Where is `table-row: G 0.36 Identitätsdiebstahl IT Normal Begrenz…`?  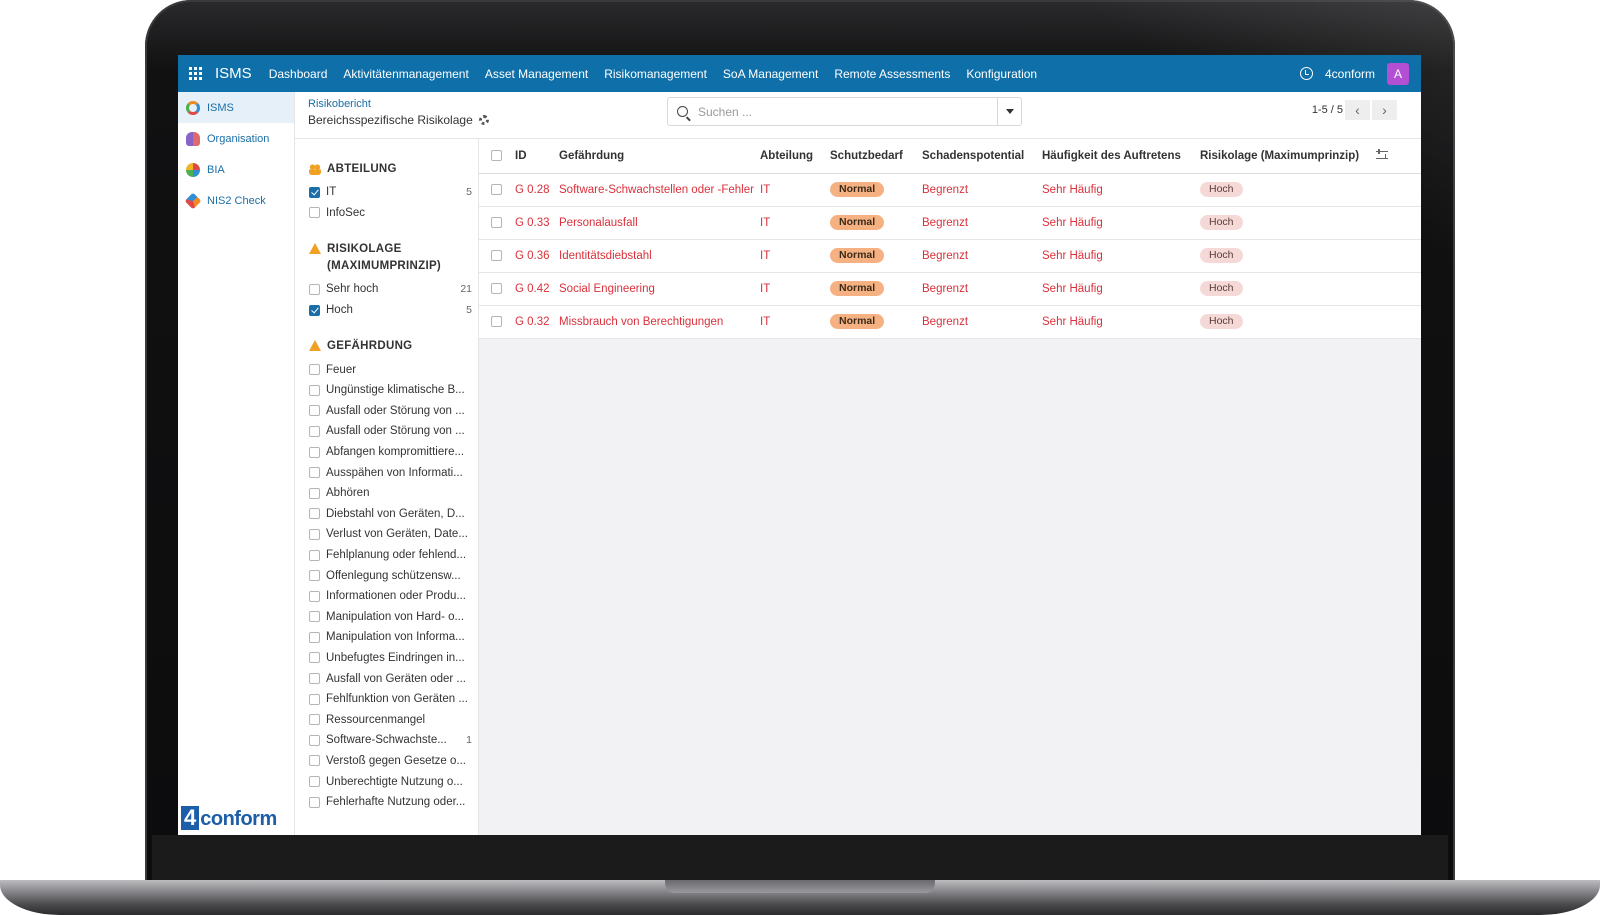 table-row: G 0.36 Identitätsdiebstahl IT Normal Begrenz… is located at coordinates (950, 256).